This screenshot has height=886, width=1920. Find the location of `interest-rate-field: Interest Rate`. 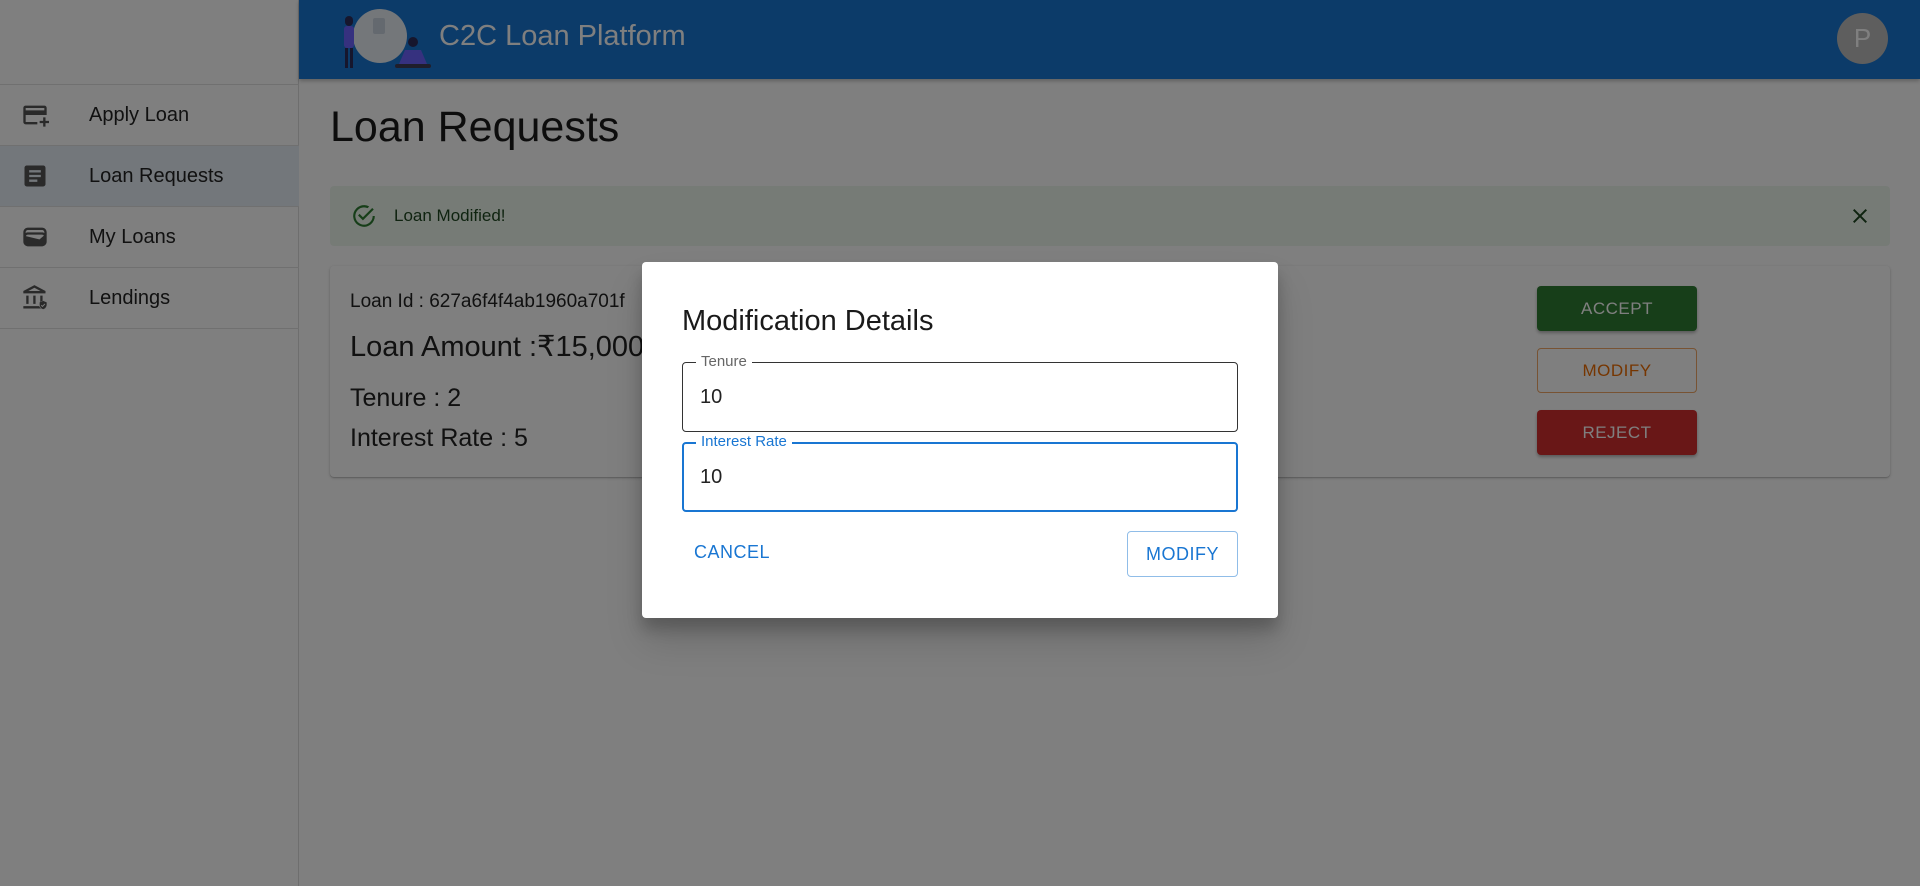

interest-rate-field: Interest Rate is located at coordinates (960, 472).